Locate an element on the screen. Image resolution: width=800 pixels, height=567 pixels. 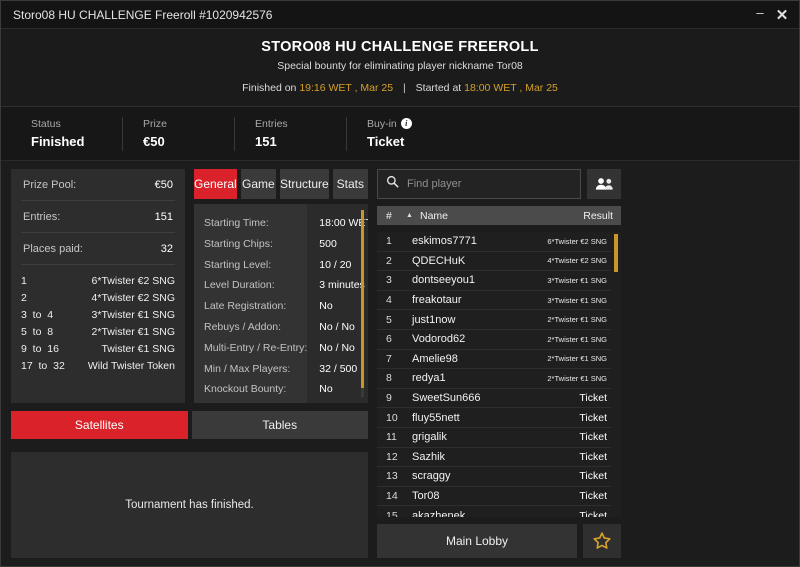
prize-pool-row: Prize Pool: €50 is located at coordinates (98, 185).